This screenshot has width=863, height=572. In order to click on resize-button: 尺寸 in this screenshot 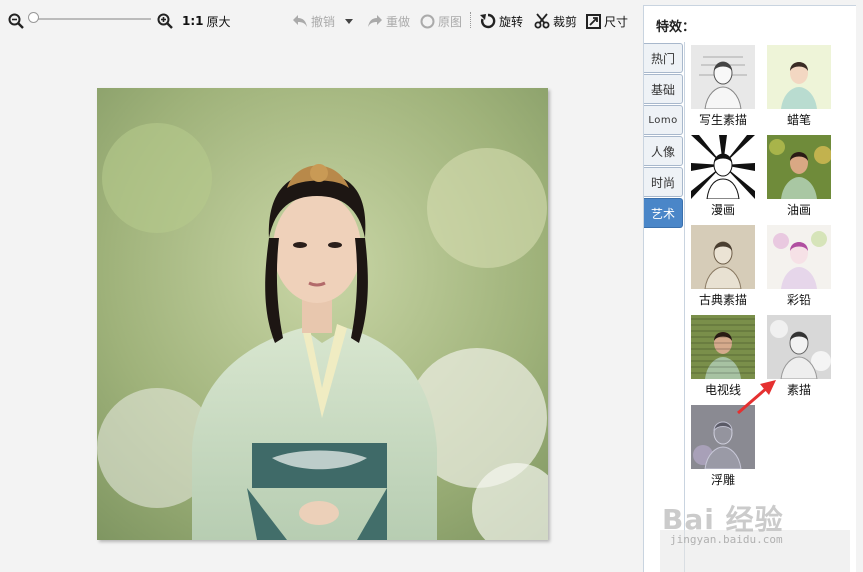, I will do `click(607, 21)`.